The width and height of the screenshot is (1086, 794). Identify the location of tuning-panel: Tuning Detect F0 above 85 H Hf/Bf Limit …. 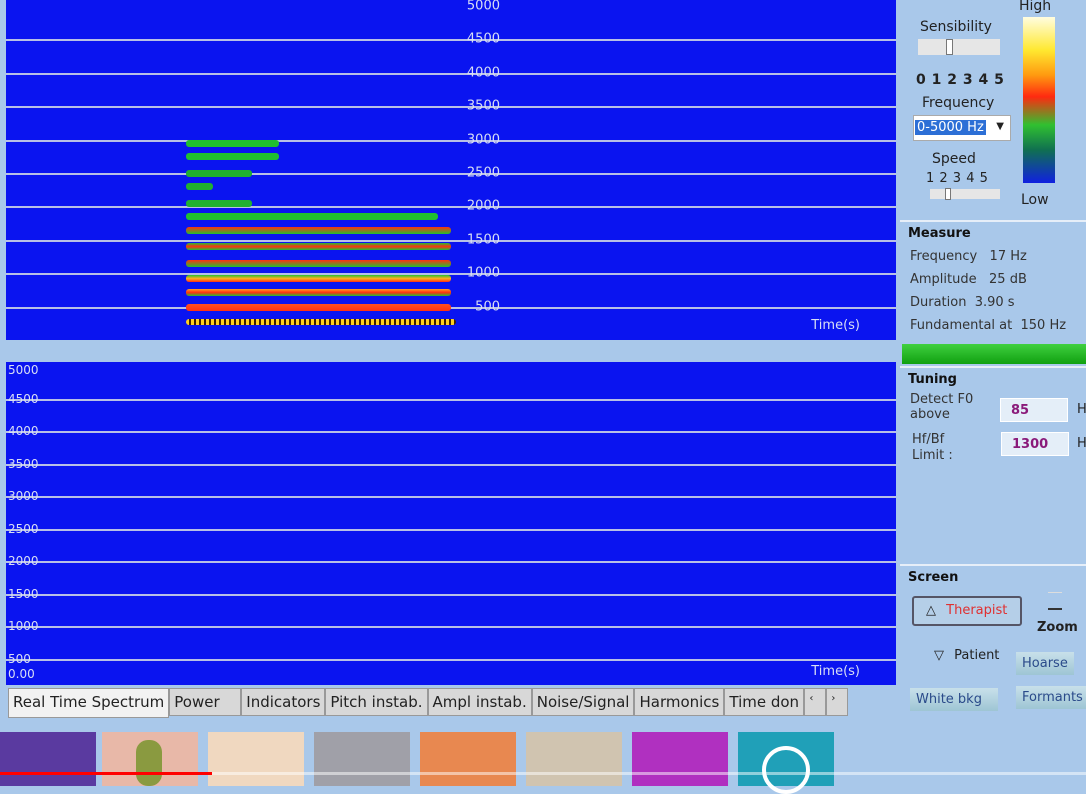
(993, 464).